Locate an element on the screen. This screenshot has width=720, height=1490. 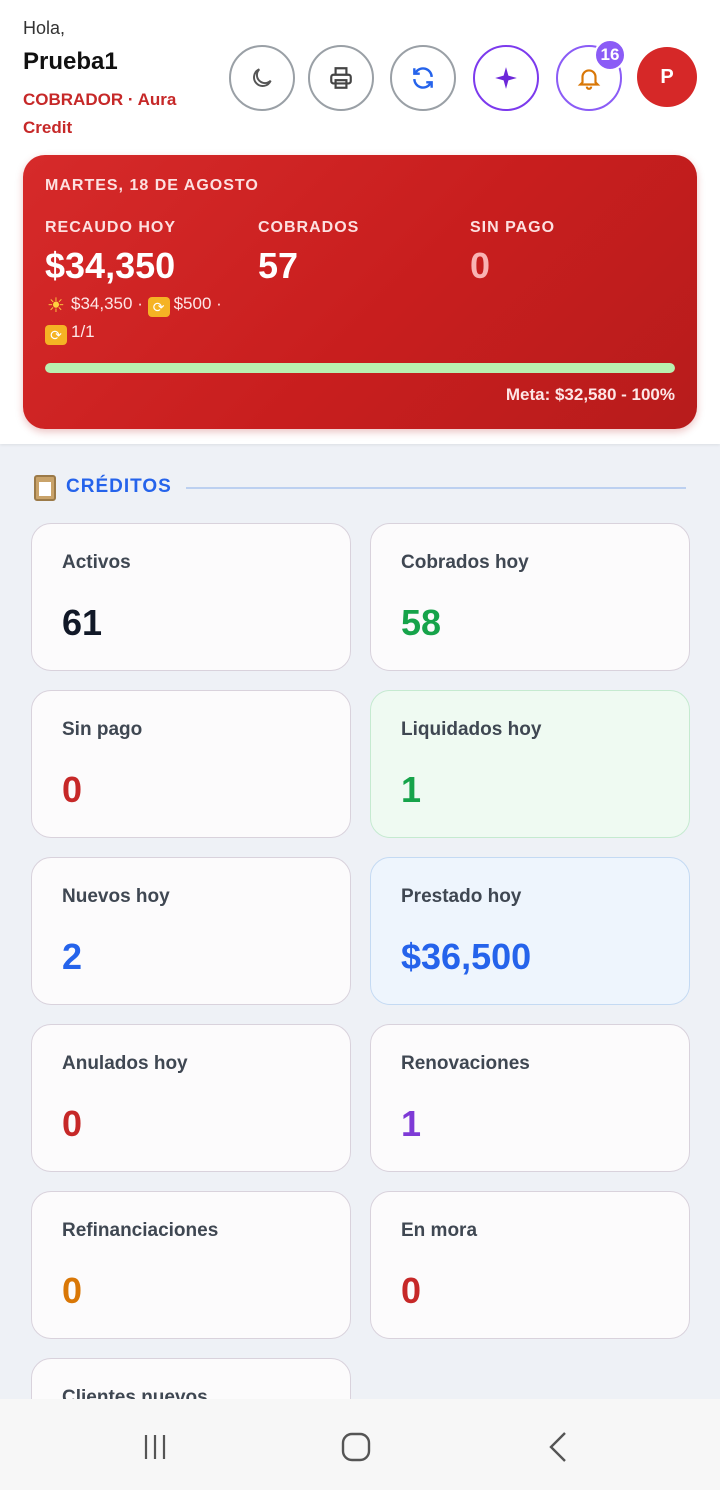
sparkle-icon is located at coordinates (506, 78).